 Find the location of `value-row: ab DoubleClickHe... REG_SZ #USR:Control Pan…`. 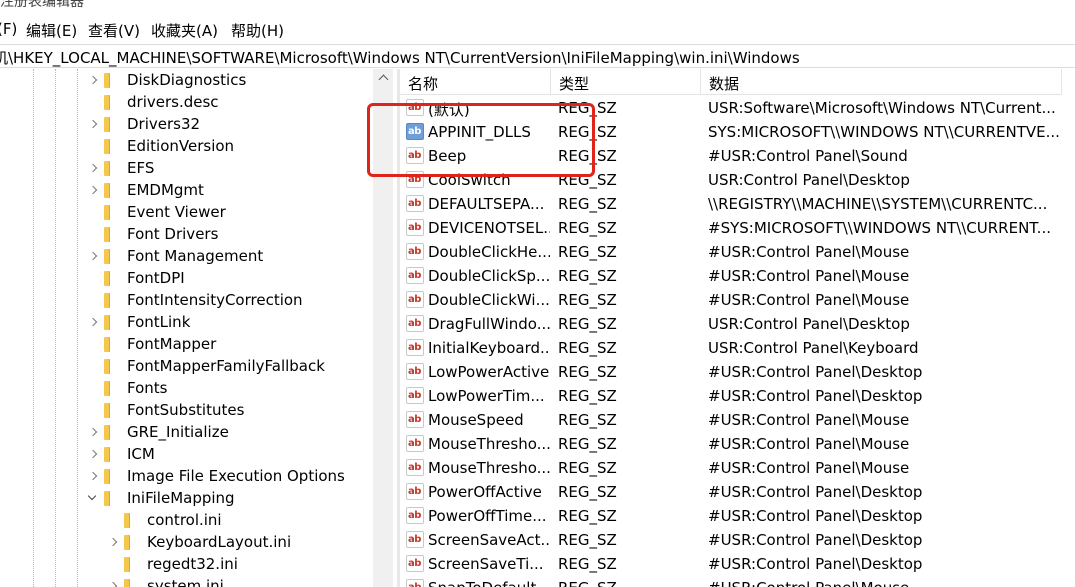

value-row: ab DoubleClickHe... REG_SZ #USR:Control Pan… is located at coordinates (737, 252).